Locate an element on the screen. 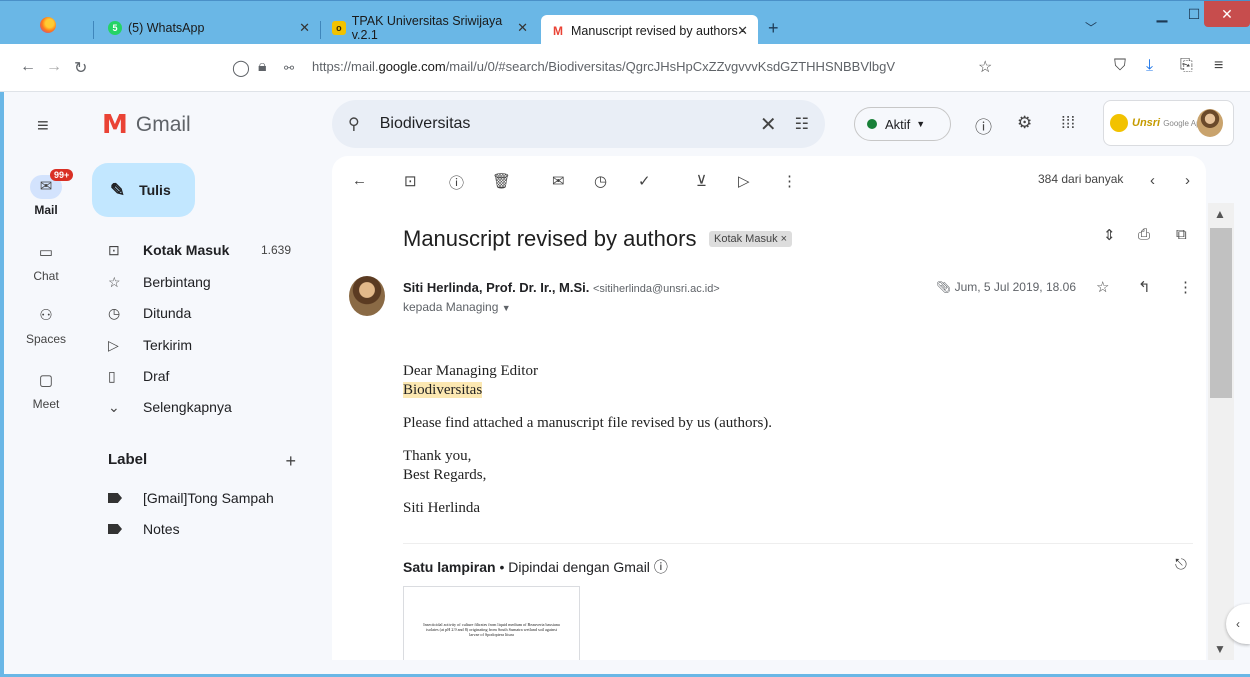  tab-gmail-active: M Manuscript revised by authors - ✕ is located at coordinates (649, 31).